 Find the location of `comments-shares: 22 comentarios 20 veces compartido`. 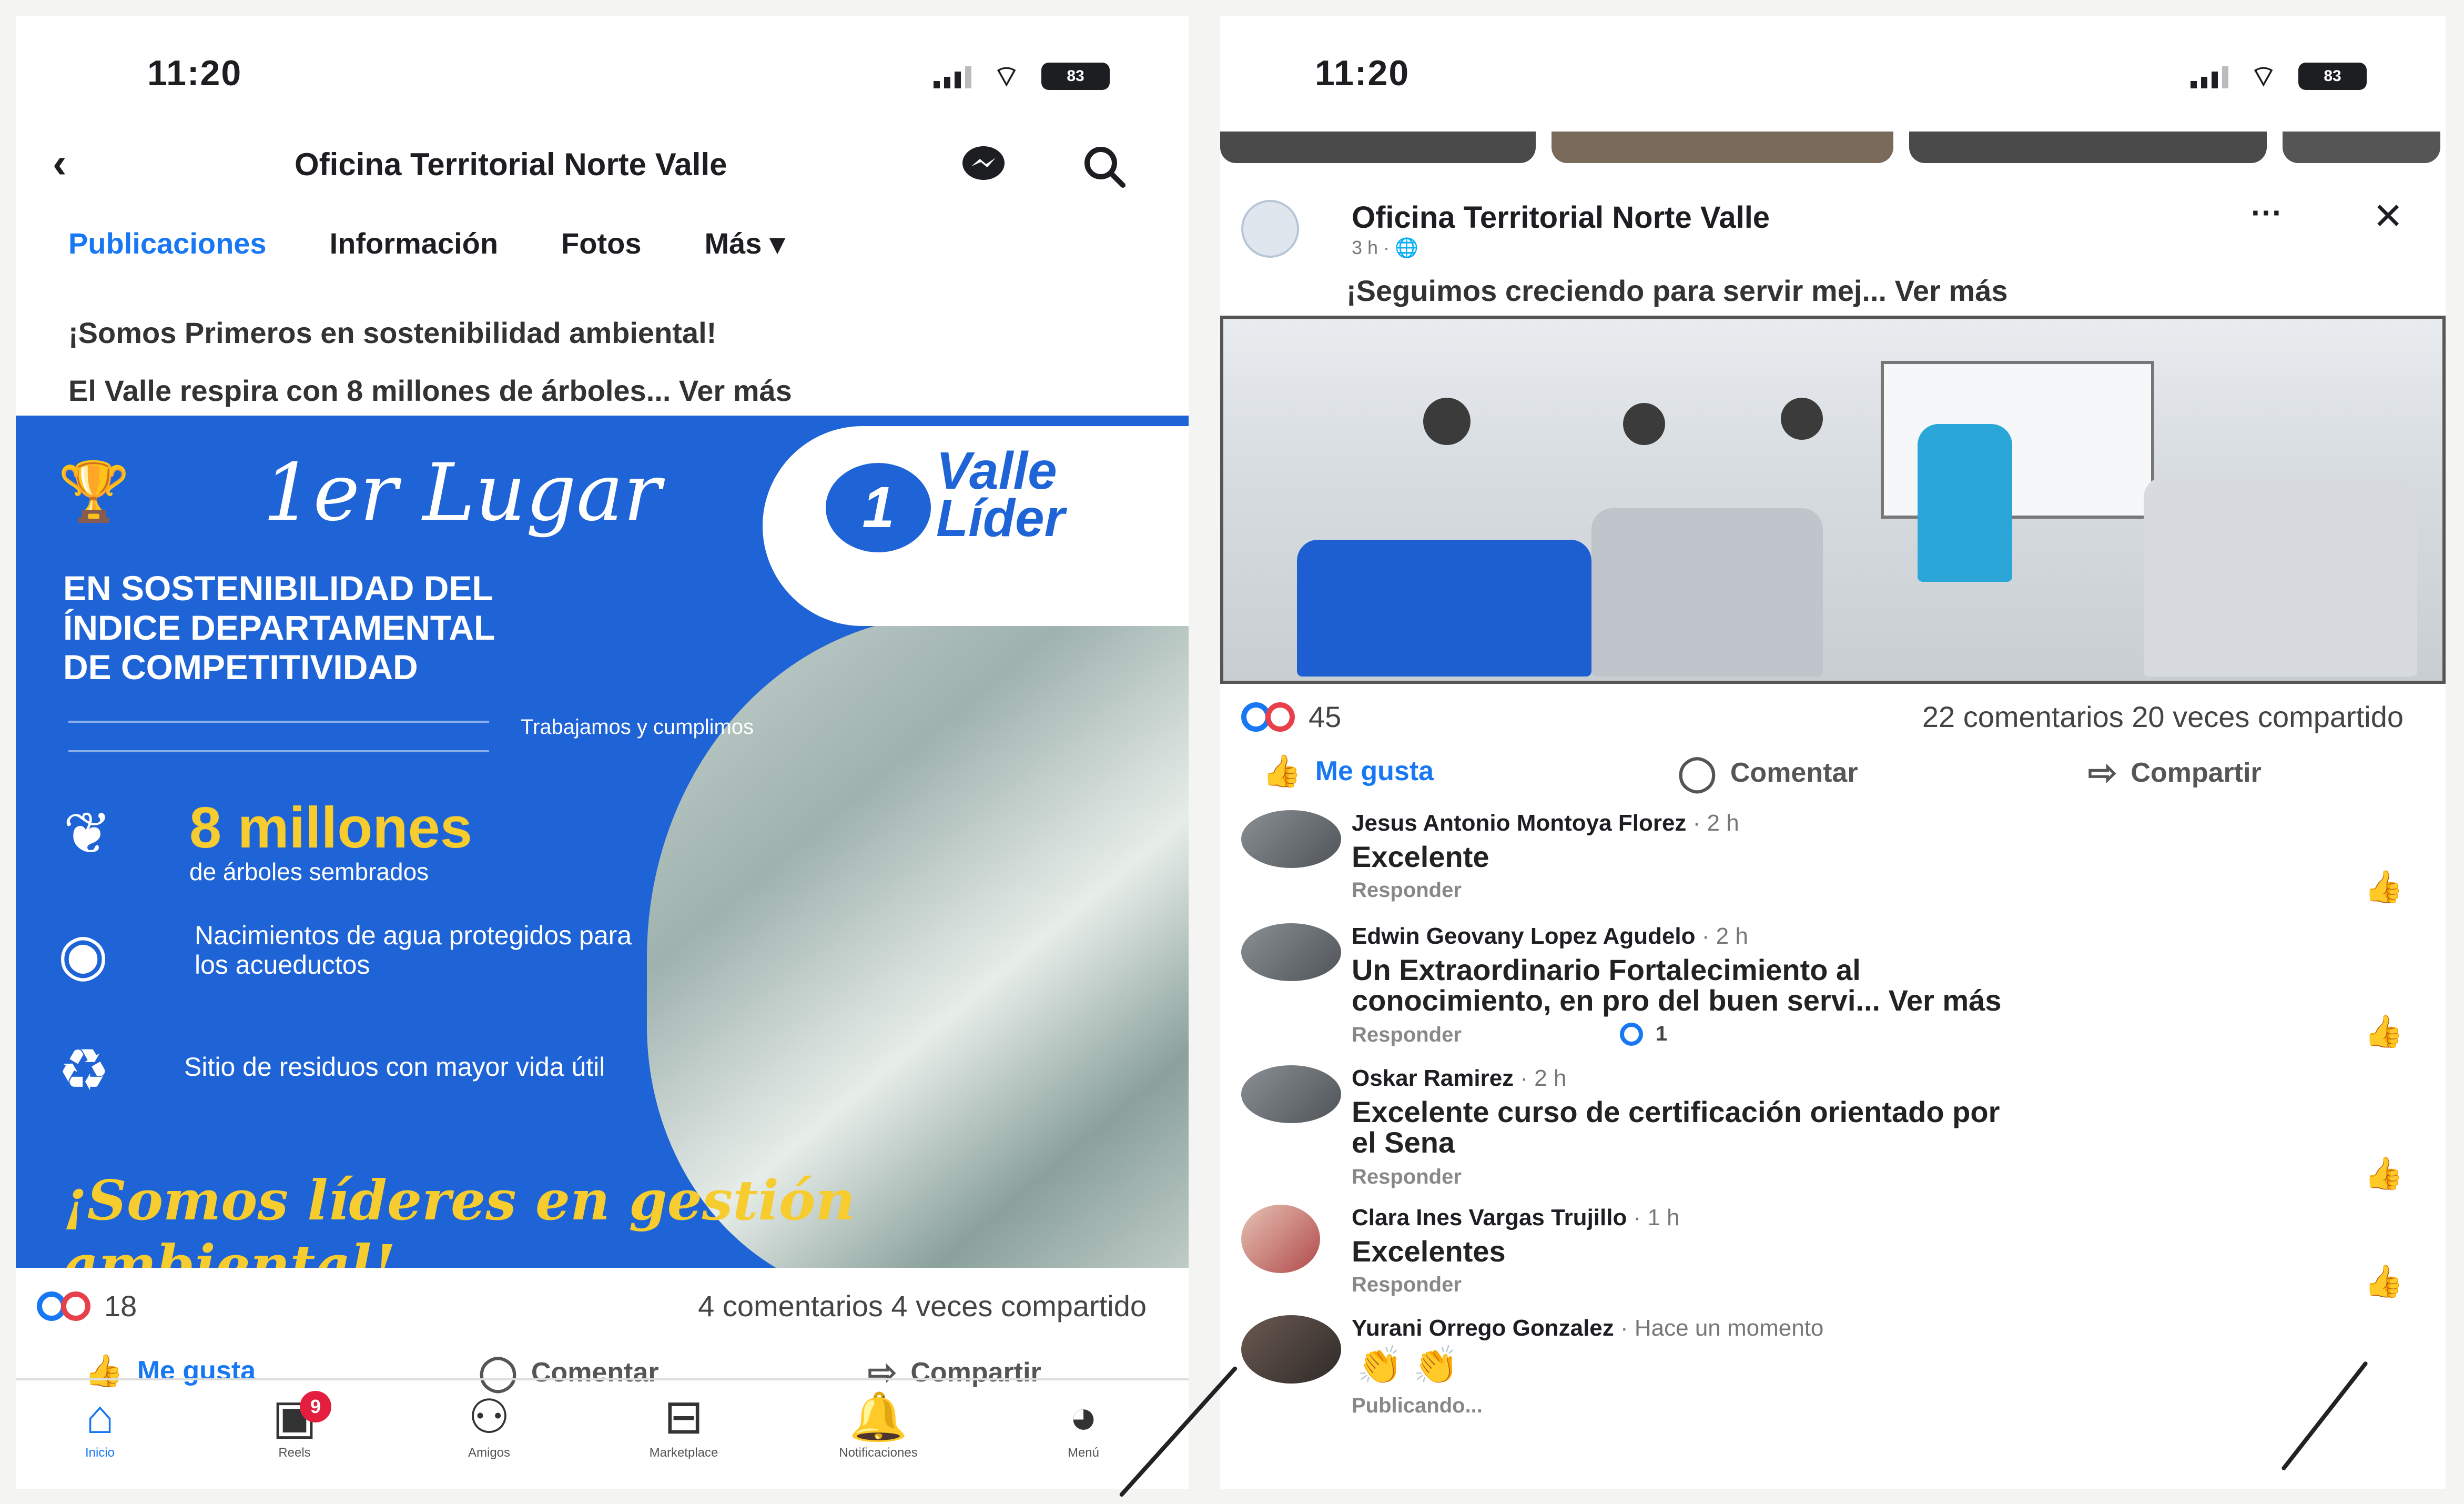

comments-shares: 22 comentarios 20 veces compartido is located at coordinates (2163, 717).